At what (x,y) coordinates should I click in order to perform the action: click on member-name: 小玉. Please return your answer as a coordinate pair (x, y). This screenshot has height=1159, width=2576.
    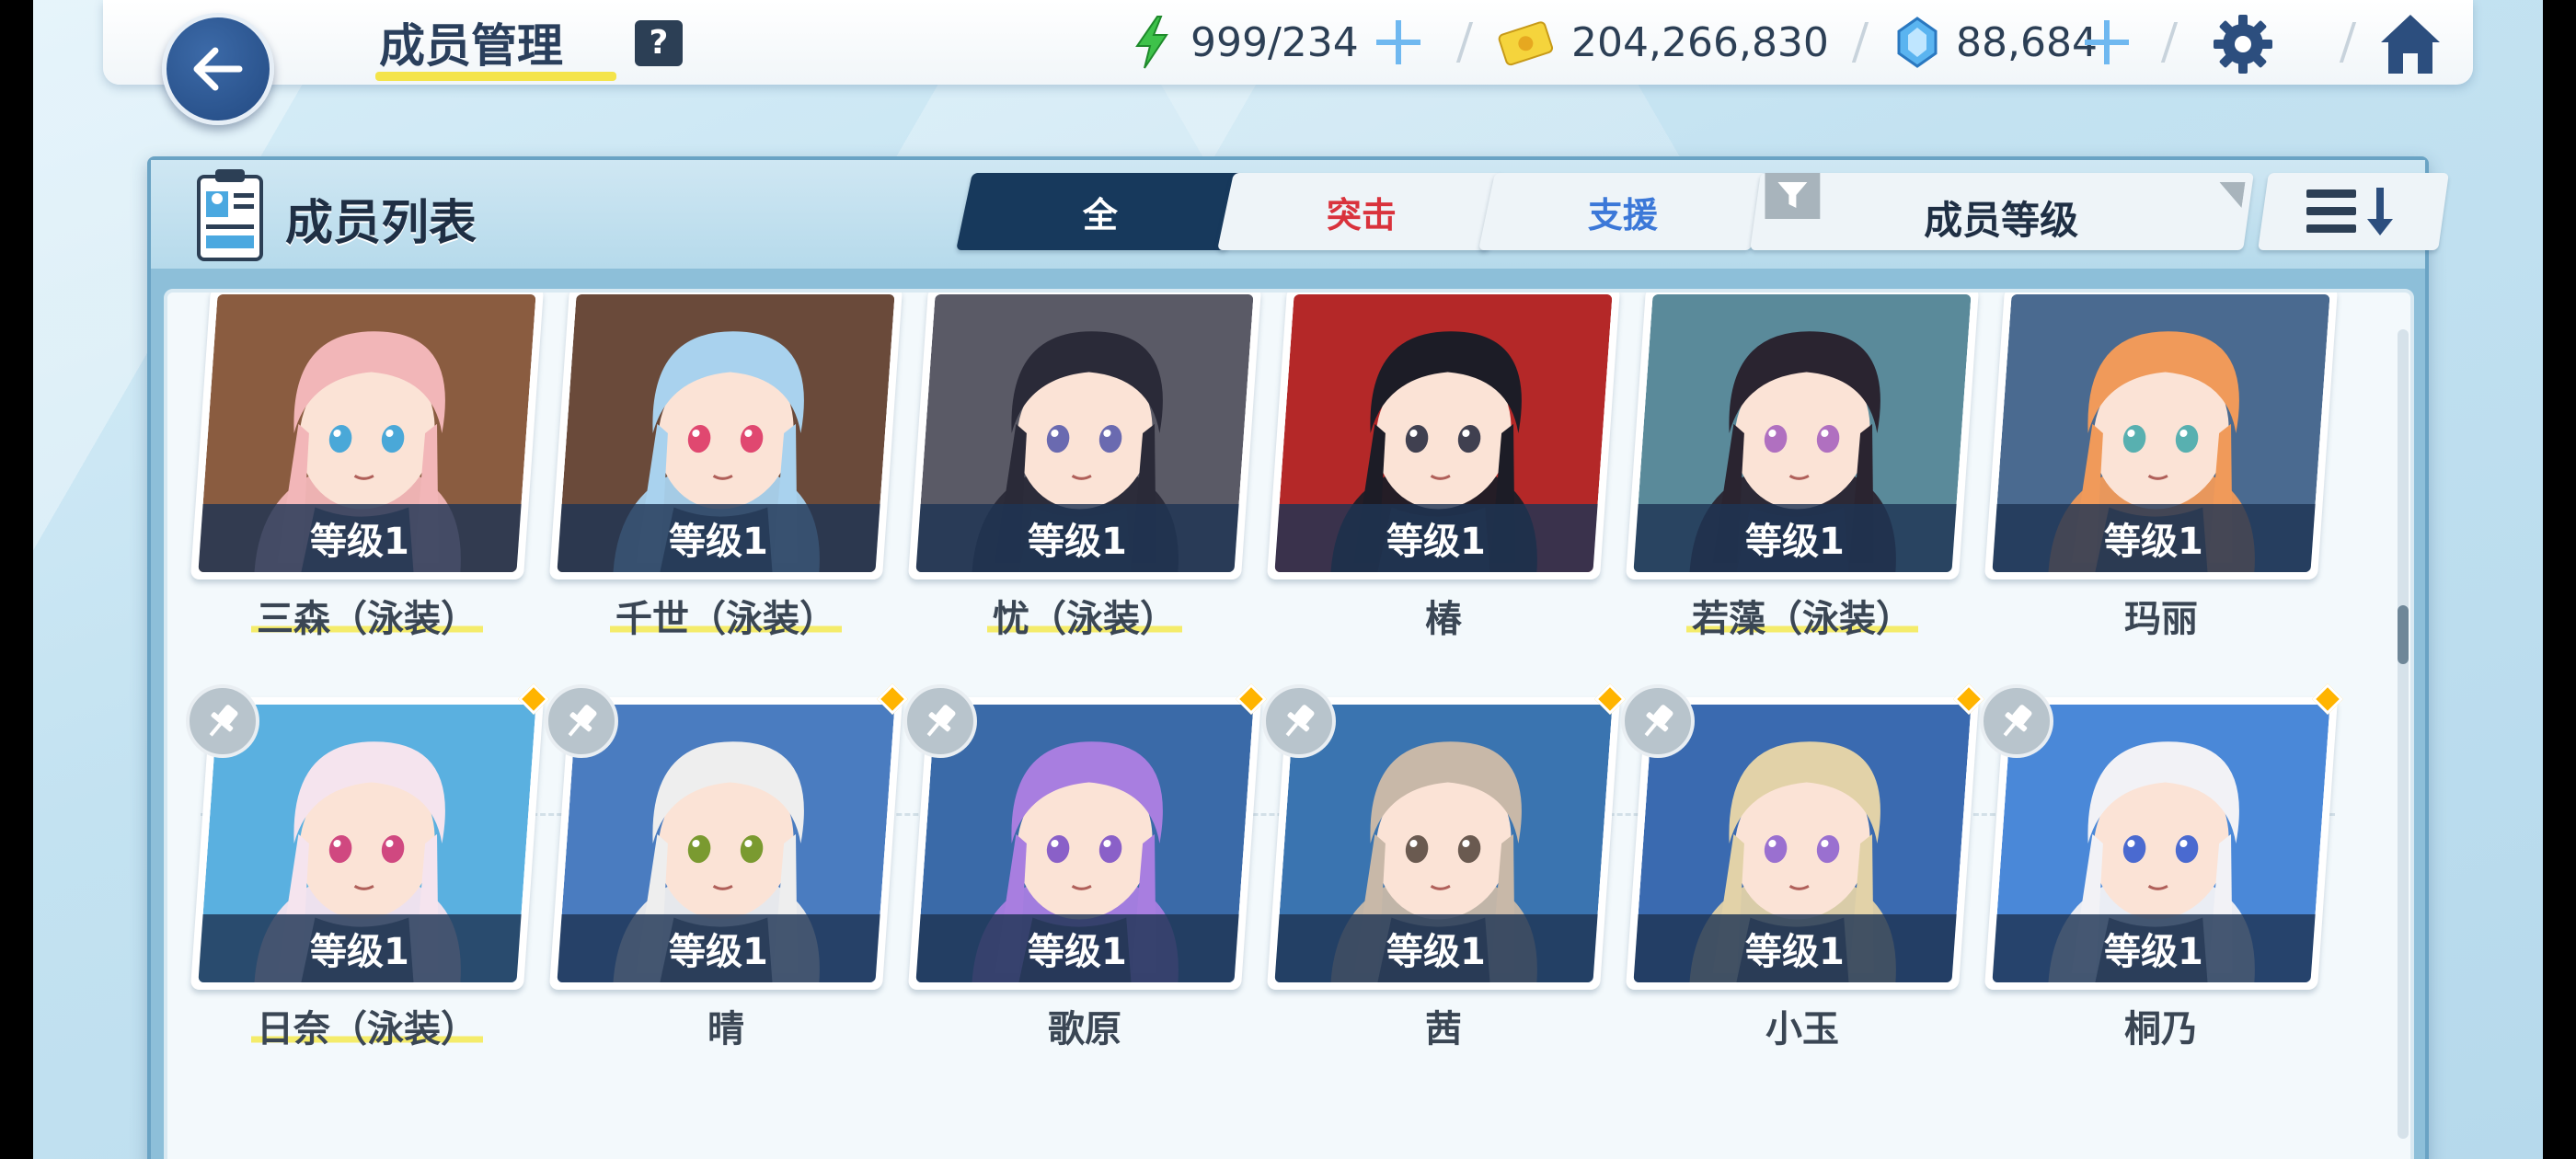
    Looking at the image, I should click on (1802, 1029).